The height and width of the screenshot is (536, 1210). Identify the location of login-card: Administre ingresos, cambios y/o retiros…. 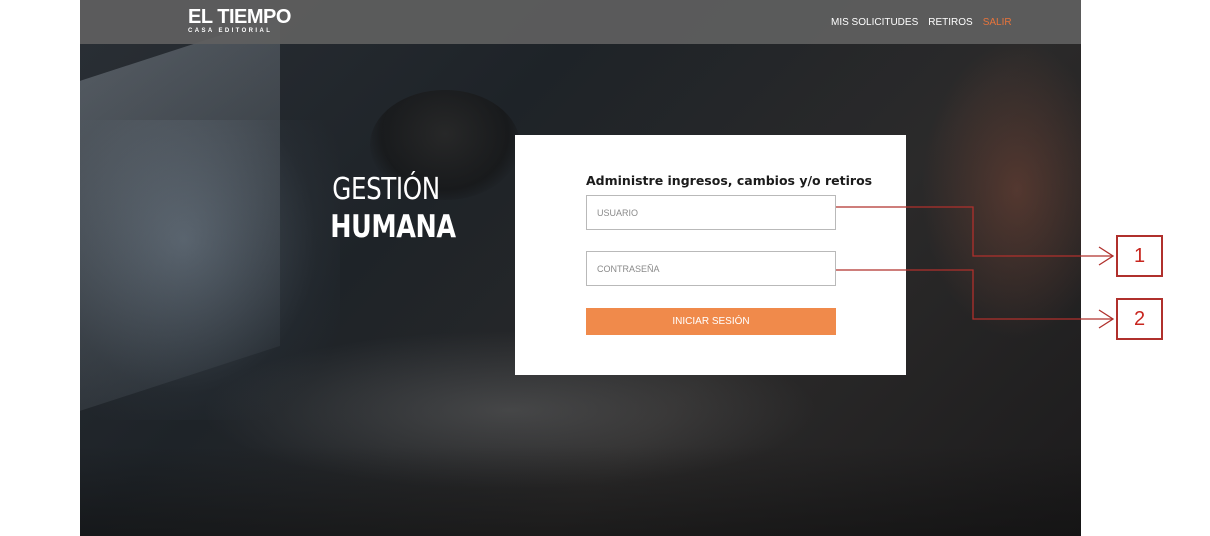
(710, 255).